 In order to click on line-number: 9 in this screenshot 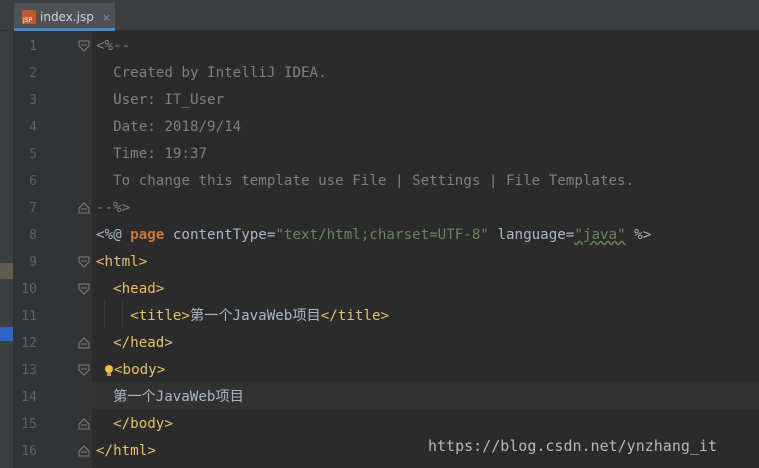, I will do `click(33, 262)`.